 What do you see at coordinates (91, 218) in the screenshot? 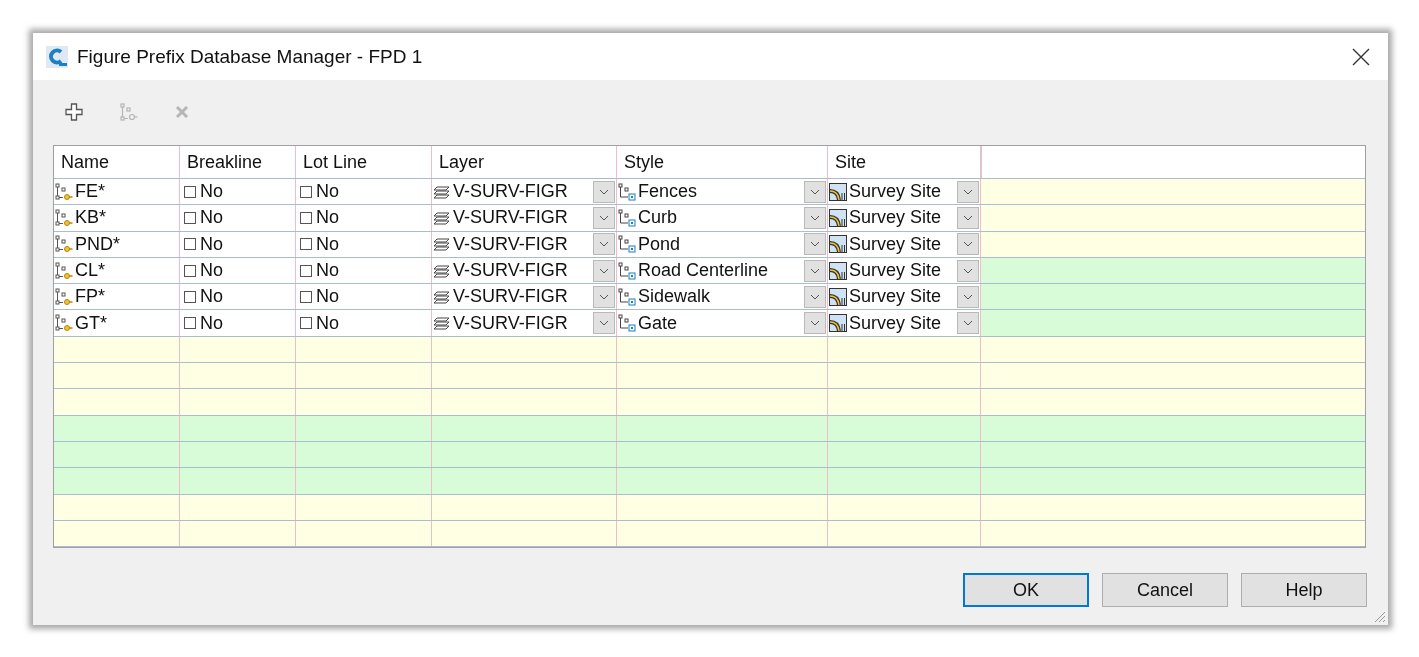
I see `figure-name: KB*` at bounding box center [91, 218].